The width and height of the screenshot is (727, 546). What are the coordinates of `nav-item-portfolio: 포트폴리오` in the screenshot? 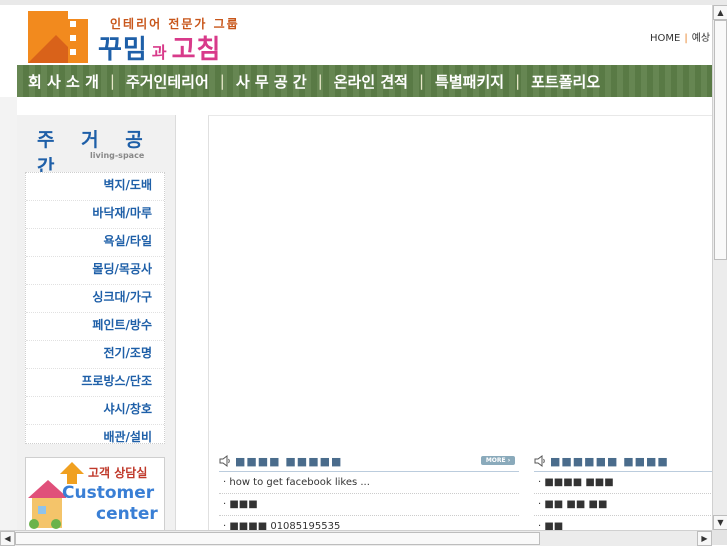 It's located at (565, 81).